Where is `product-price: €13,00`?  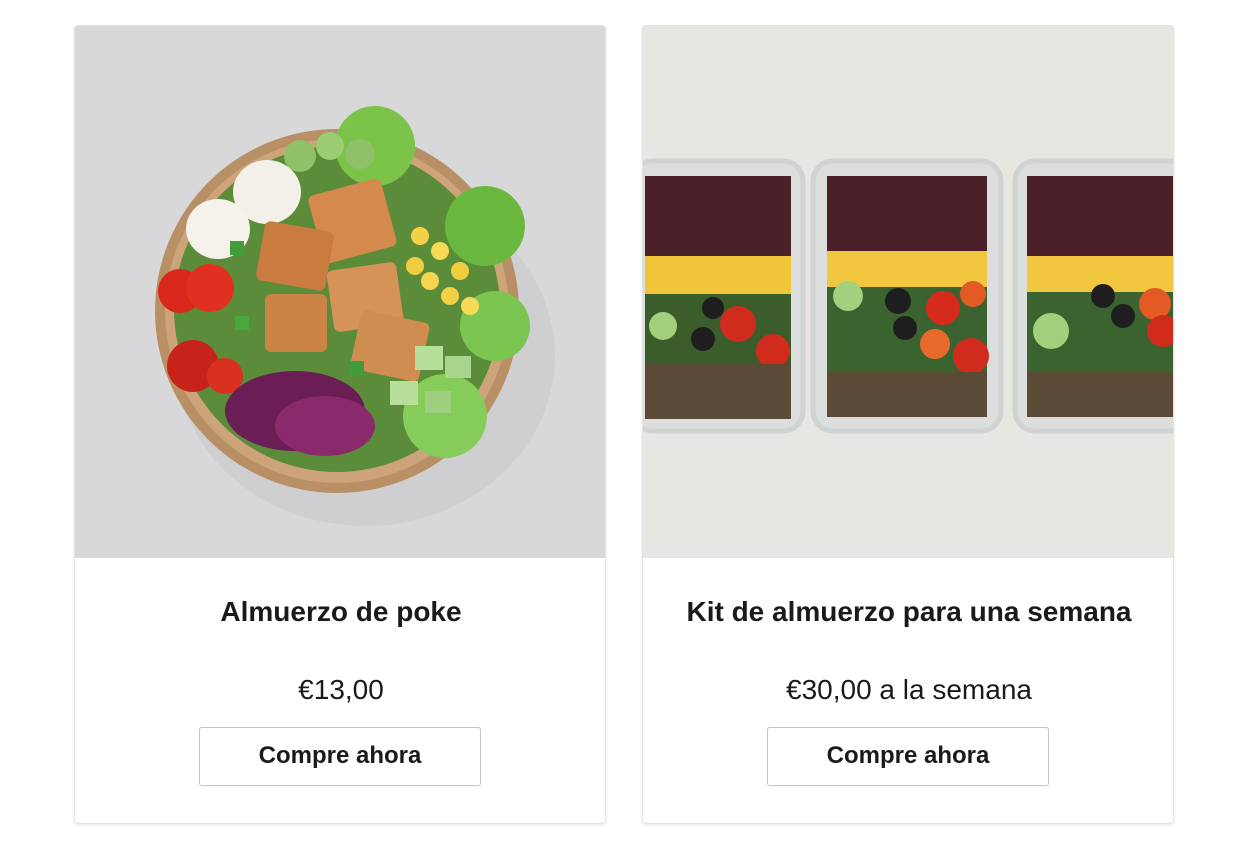
product-price: €13,00 is located at coordinates (341, 689).